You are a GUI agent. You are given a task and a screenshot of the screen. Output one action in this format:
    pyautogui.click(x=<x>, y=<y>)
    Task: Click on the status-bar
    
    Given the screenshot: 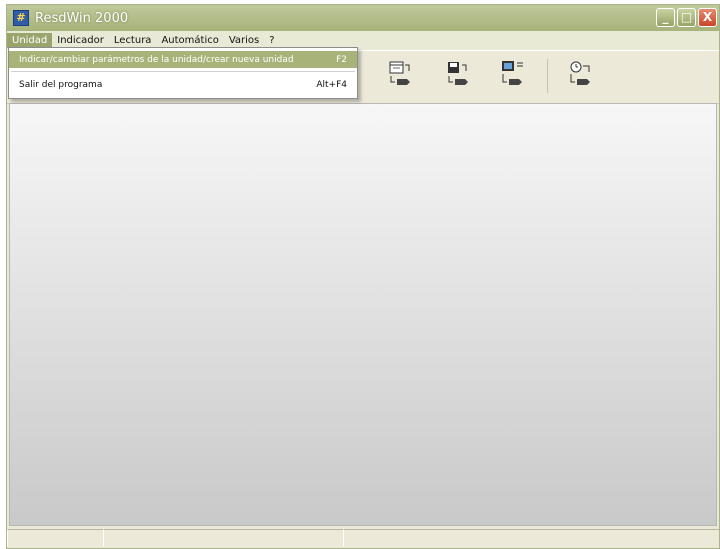 What is the action you would take?
    pyautogui.click(x=363, y=537)
    